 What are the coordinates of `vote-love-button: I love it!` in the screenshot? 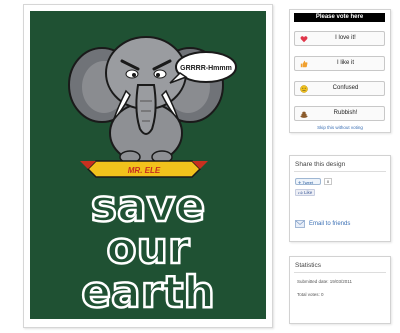 It's located at (339, 38).